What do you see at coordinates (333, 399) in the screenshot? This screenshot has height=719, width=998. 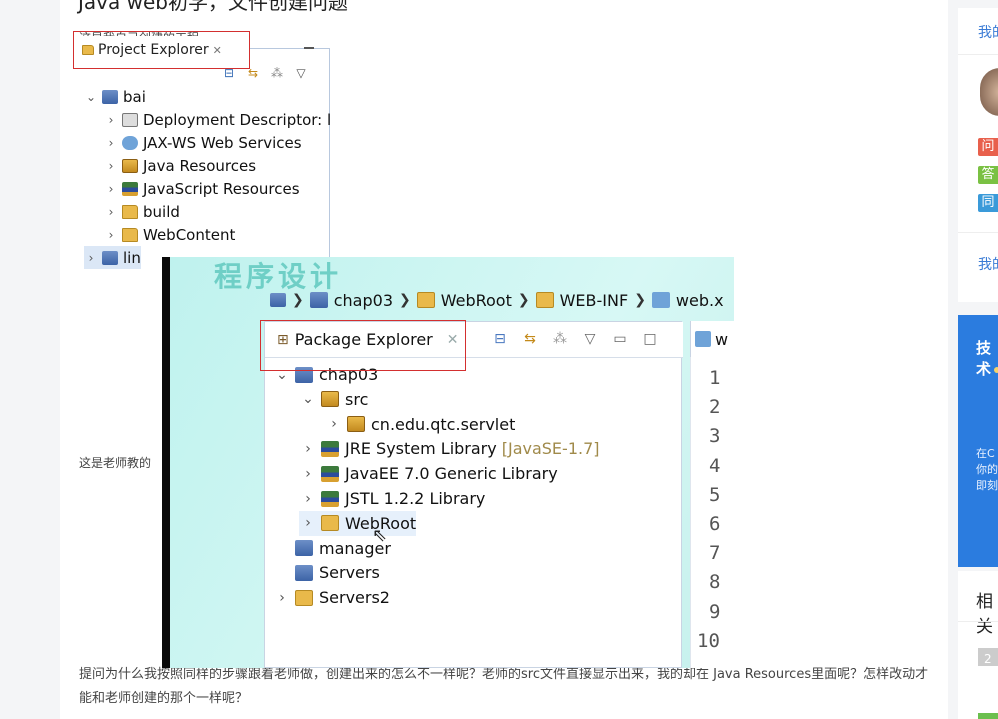 I see `tree-item: ⌄ src` at bounding box center [333, 399].